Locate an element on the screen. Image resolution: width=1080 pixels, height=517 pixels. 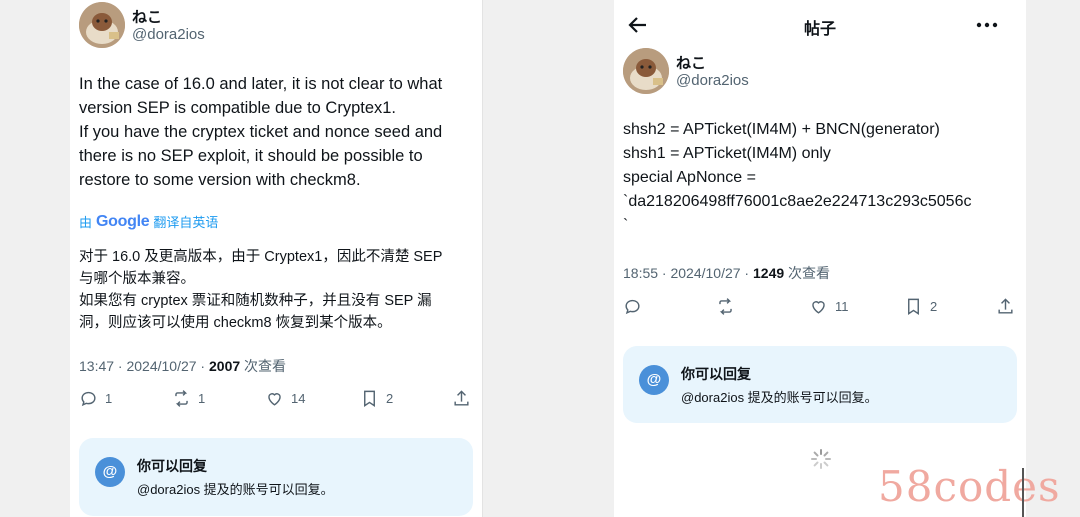
reply-count: 1 is located at coordinates (109, 398).